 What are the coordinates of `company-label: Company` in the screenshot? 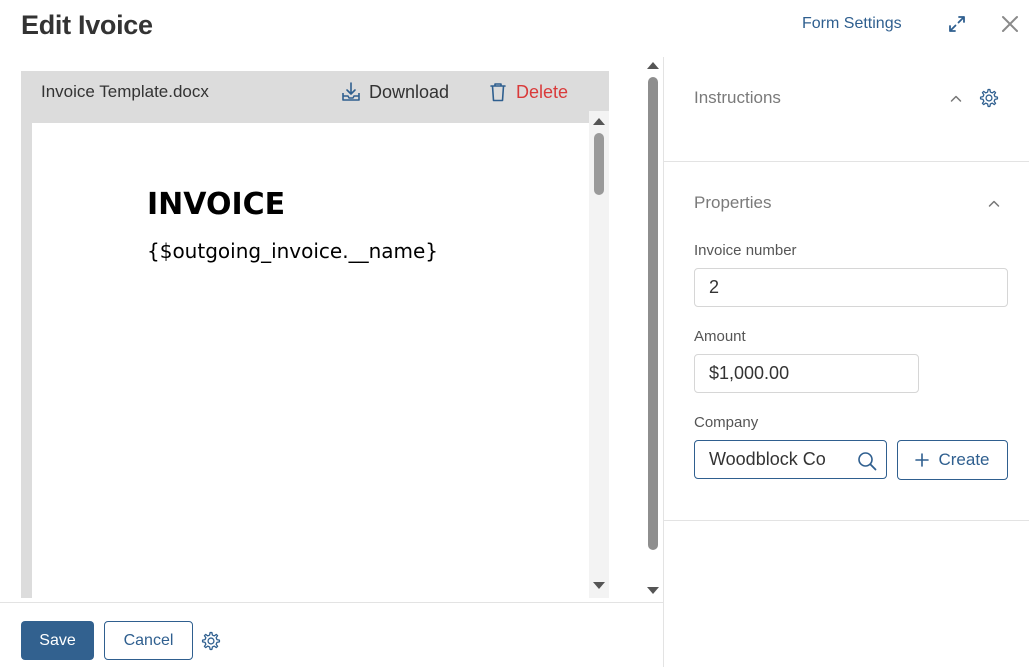 It's located at (726, 422).